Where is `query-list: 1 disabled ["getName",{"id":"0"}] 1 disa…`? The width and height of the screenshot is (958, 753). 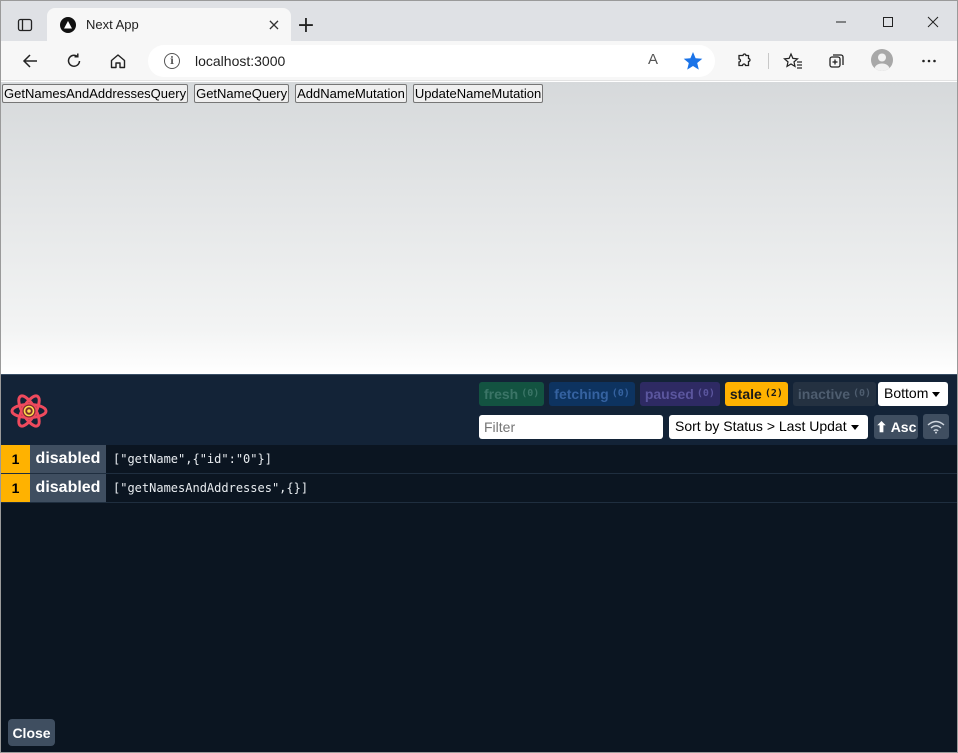 query-list: 1 disabled ["getName",{"id":"0"}] 1 disa… is located at coordinates (479, 474).